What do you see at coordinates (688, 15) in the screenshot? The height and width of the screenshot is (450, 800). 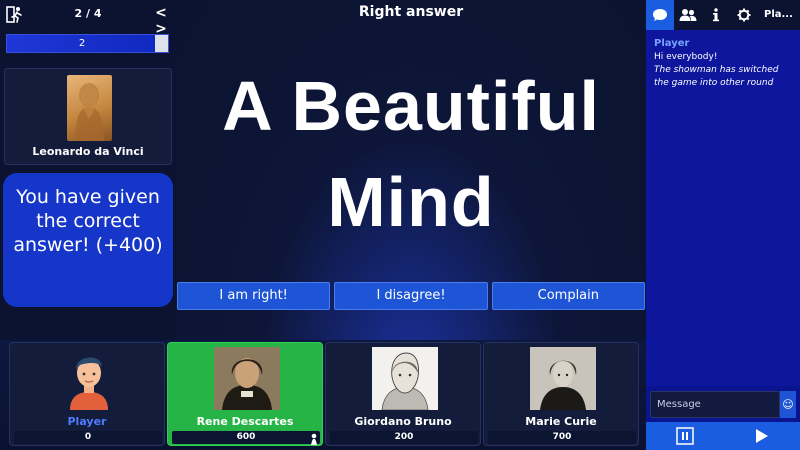 I see `players-icon` at bounding box center [688, 15].